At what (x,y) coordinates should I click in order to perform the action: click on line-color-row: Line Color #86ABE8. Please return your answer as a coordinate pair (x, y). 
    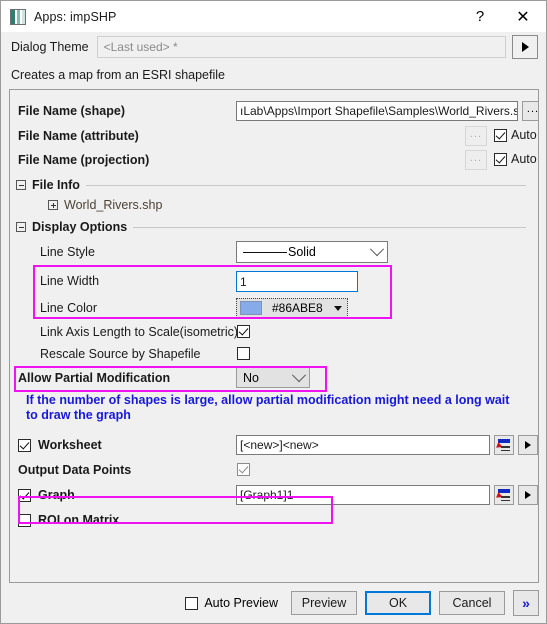
    Looking at the image, I should click on (274, 308).